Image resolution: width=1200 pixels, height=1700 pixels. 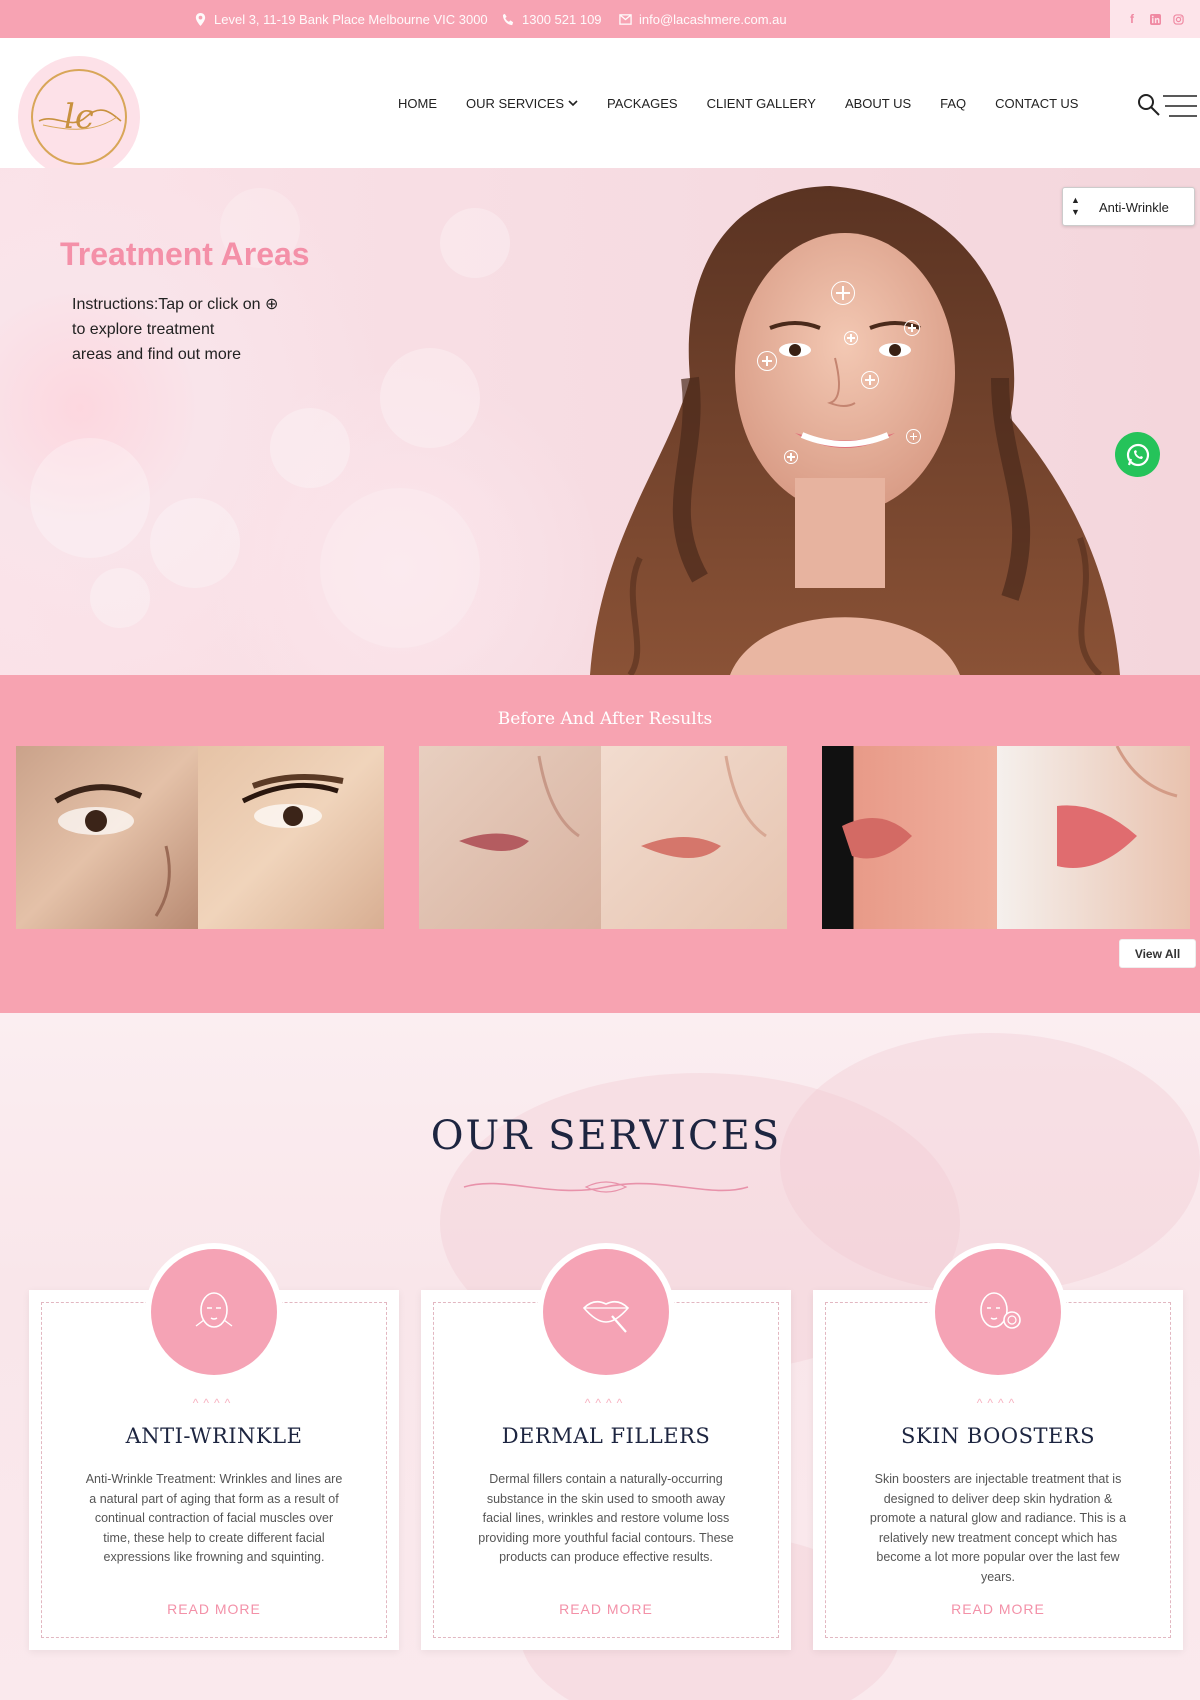 What do you see at coordinates (606, 1187) in the screenshot?
I see `decorative-flourish` at bounding box center [606, 1187].